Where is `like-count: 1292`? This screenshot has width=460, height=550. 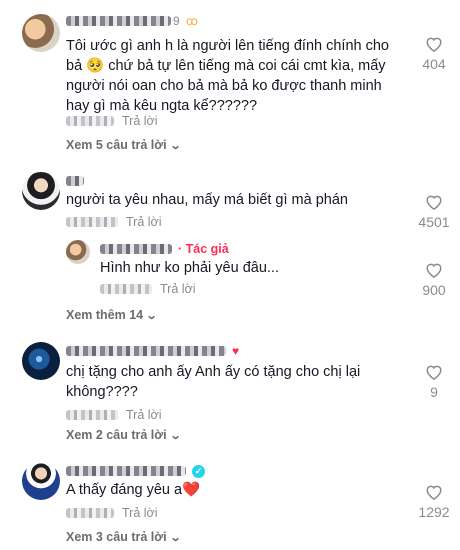 like-count: 1292 is located at coordinates (434, 512).